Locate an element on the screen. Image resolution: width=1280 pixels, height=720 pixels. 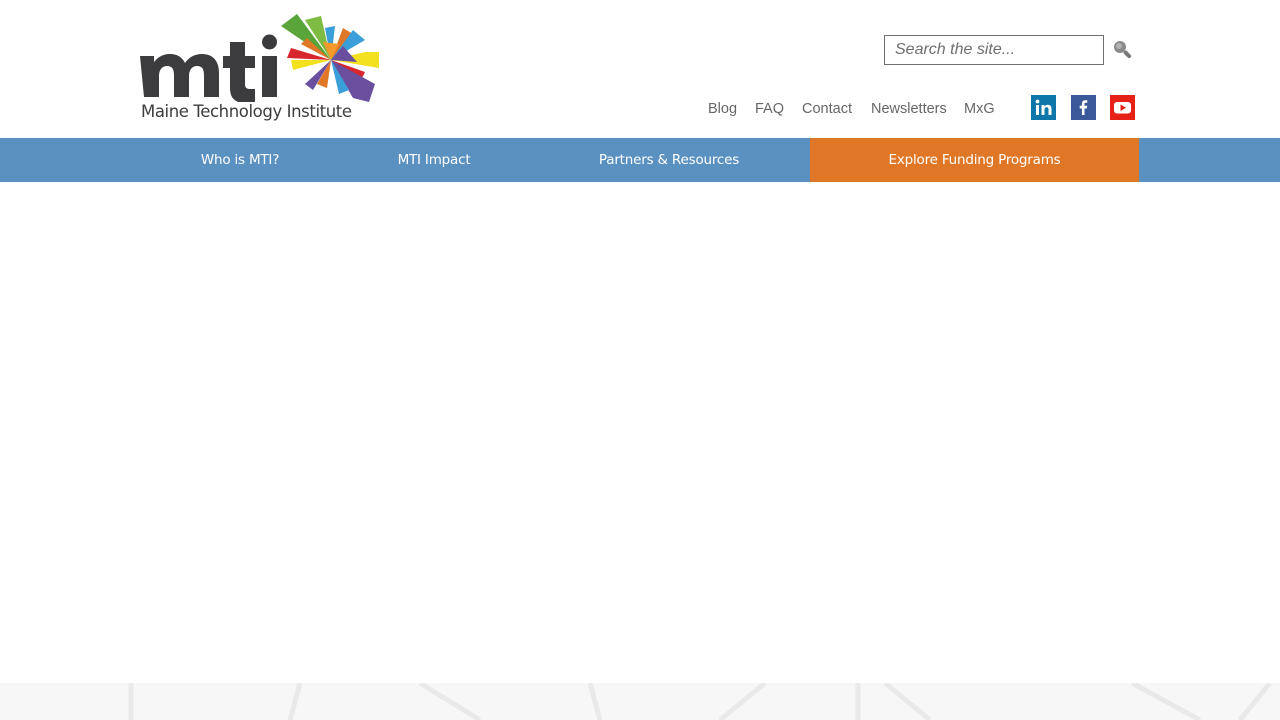
nav-mti-impact: MTI Impact is located at coordinates (434, 160).